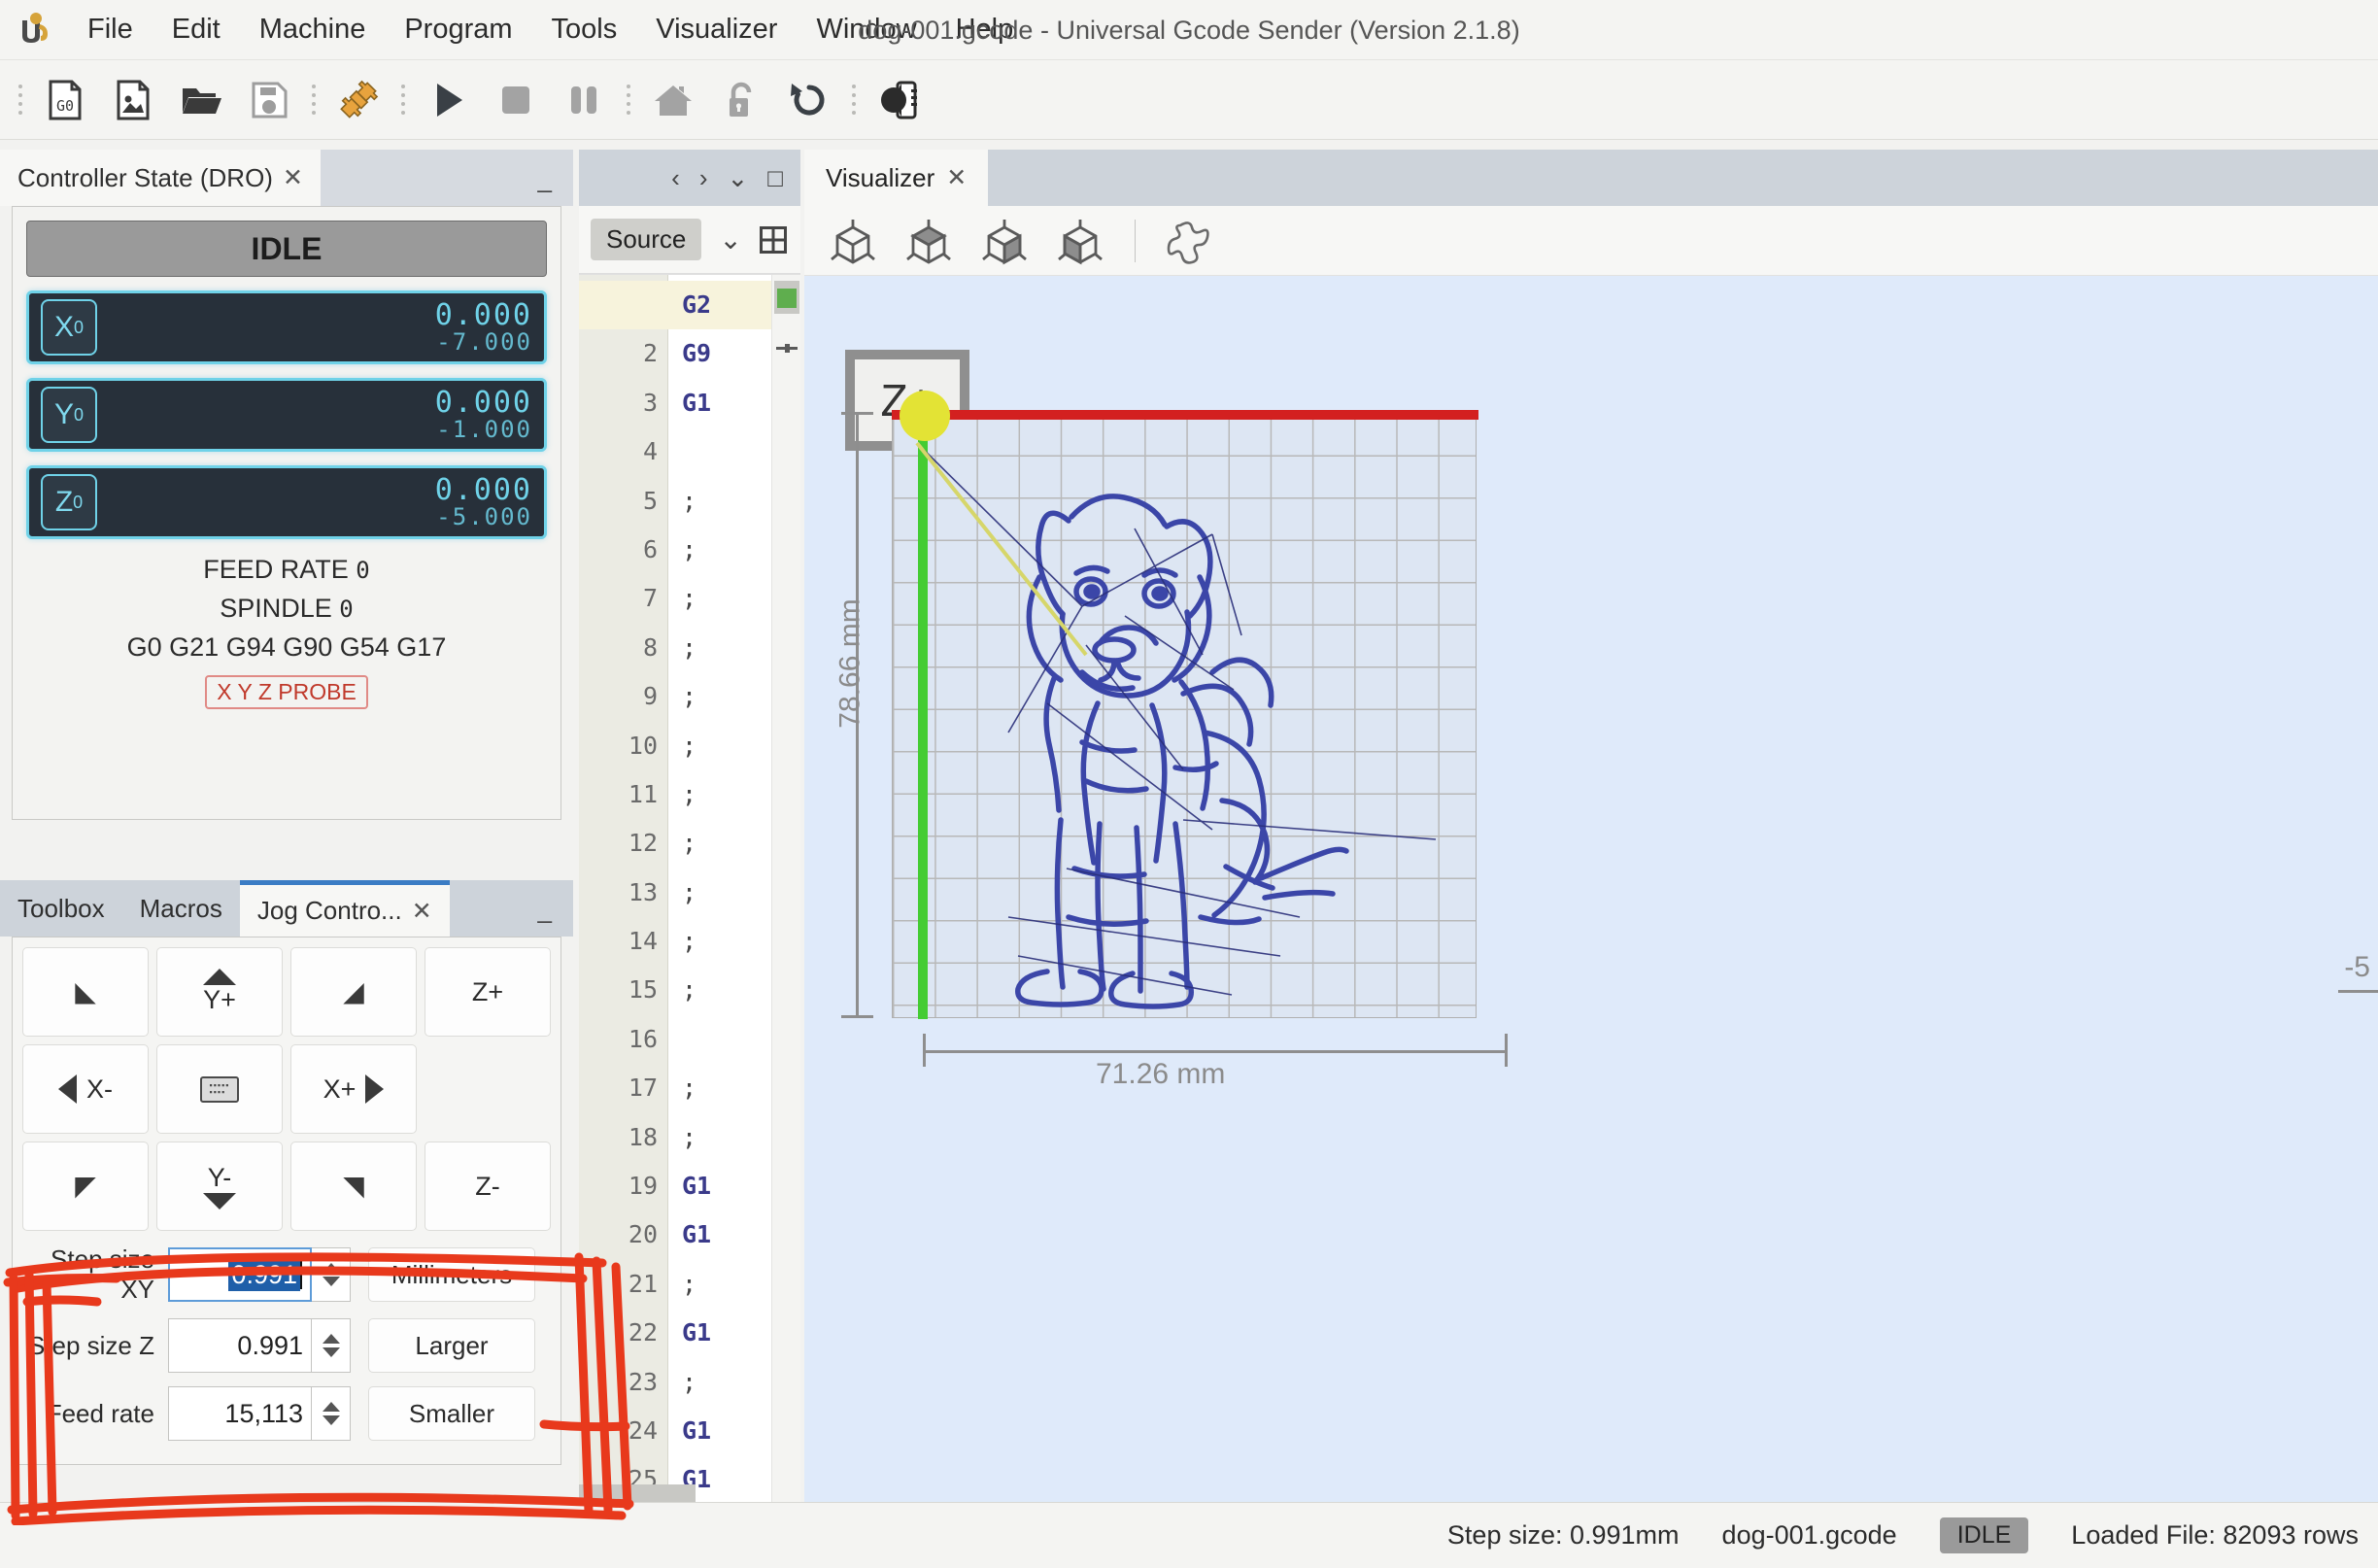 The width and height of the screenshot is (2378, 1568). Describe the element at coordinates (716, 29) in the screenshot. I see `menu-item-visualizer: Visualizer` at that location.